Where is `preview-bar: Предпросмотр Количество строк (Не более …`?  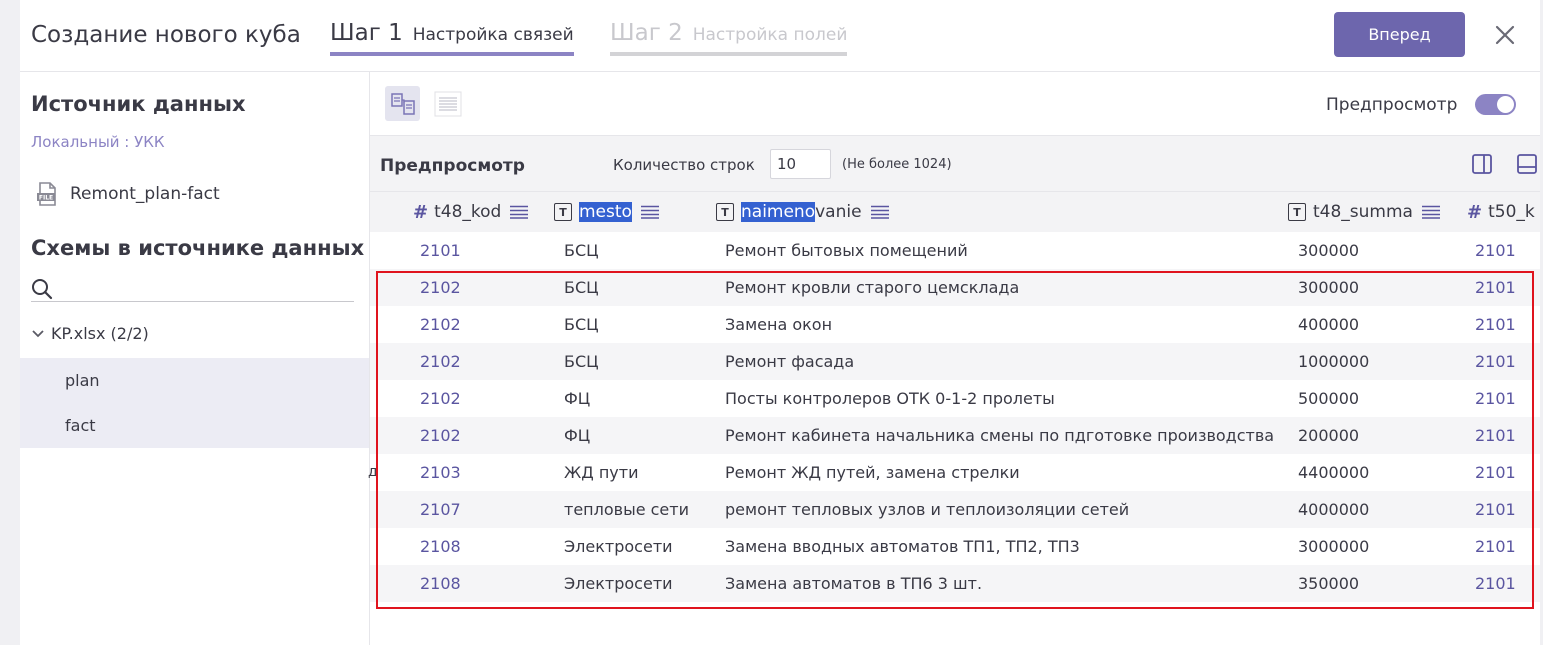 preview-bar: Предпросмотр Количество строк (Не более … is located at coordinates (955, 164).